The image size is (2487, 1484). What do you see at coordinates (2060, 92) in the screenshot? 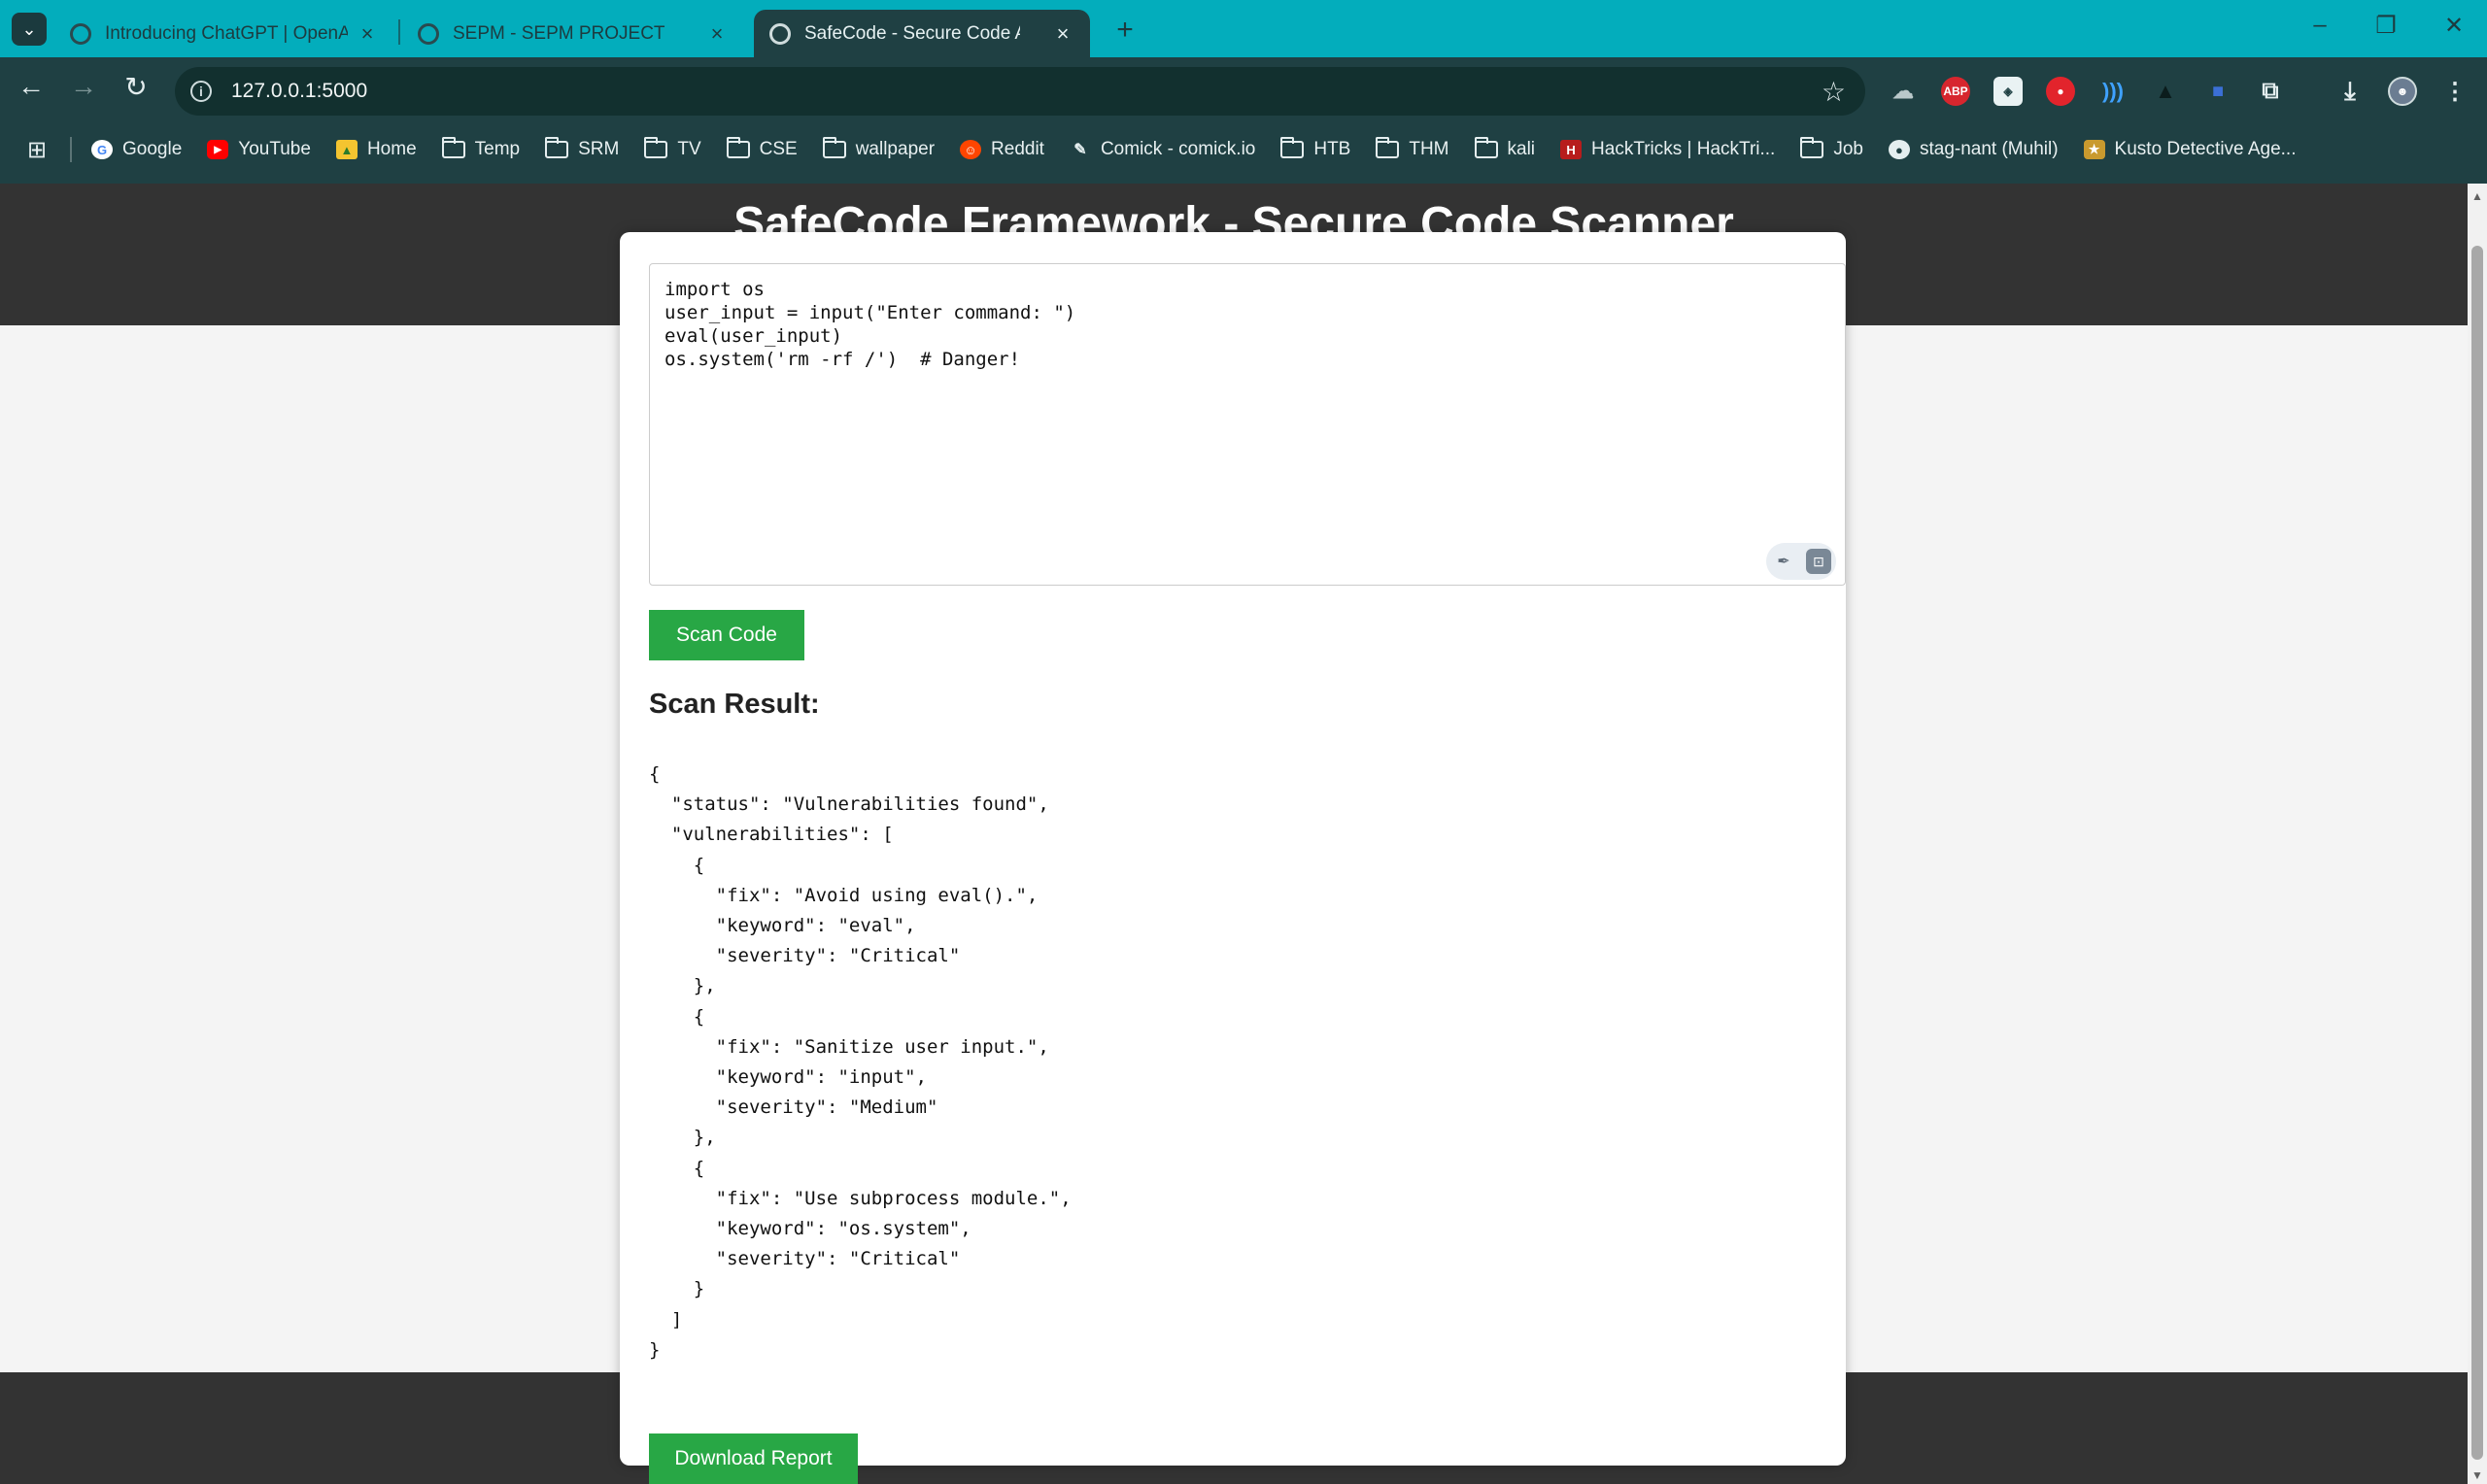
I see `red-extension-icon: ●` at bounding box center [2060, 92].